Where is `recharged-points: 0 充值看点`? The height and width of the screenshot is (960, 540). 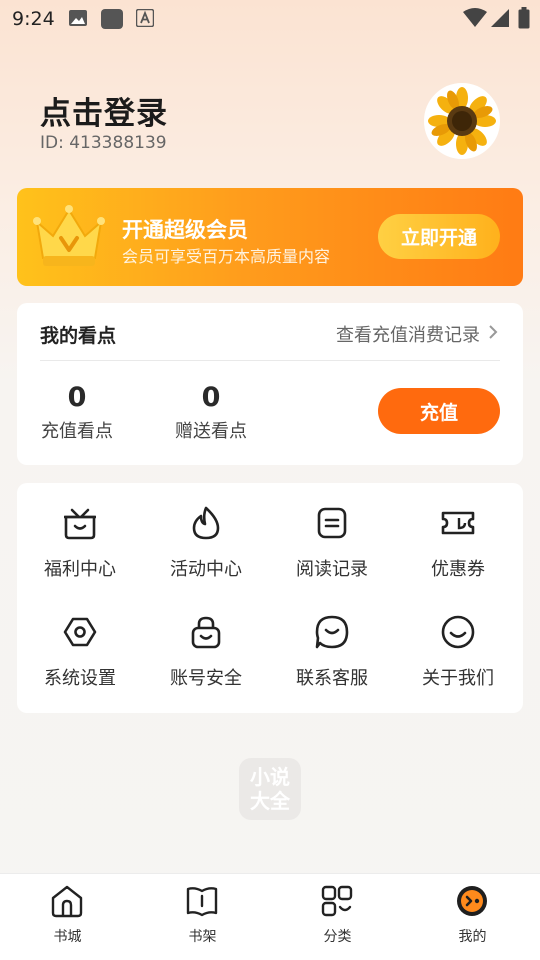
recharged-points: 0 充值看点 is located at coordinates (77, 412).